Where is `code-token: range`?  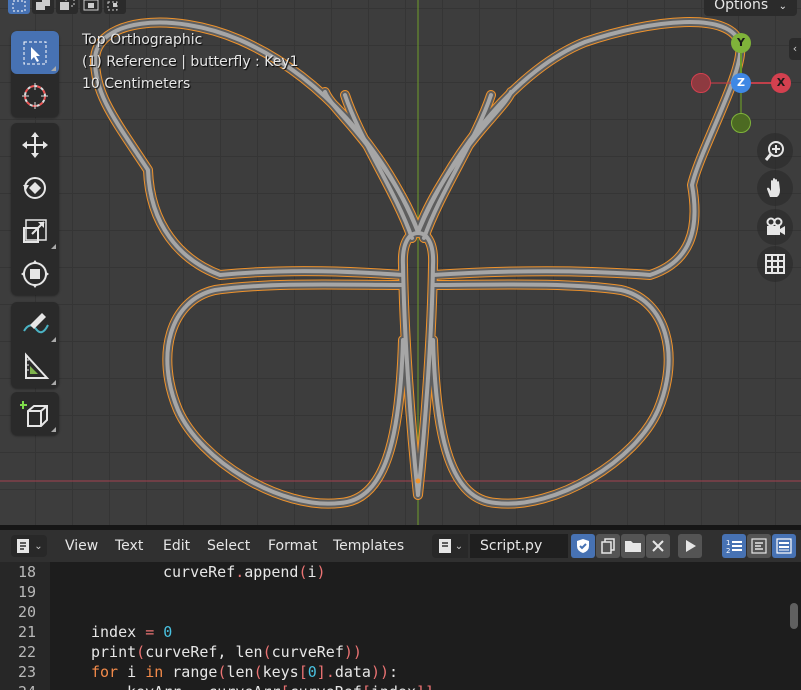 code-token: range is located at coordinates (190, 672).